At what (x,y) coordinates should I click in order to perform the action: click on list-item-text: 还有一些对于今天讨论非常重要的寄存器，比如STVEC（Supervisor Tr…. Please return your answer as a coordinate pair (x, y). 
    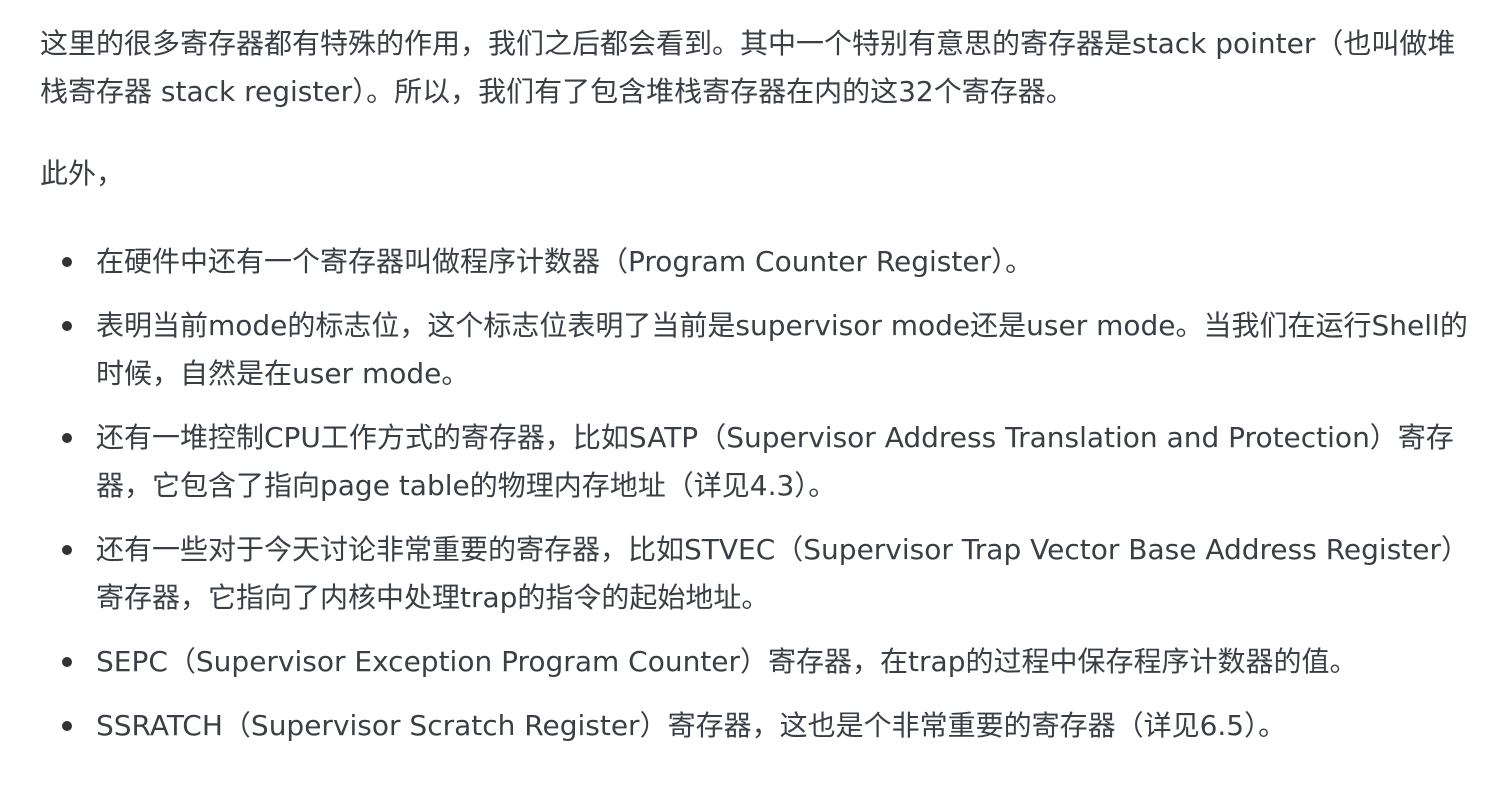
    Looking at the image, I should click on (783, 573).